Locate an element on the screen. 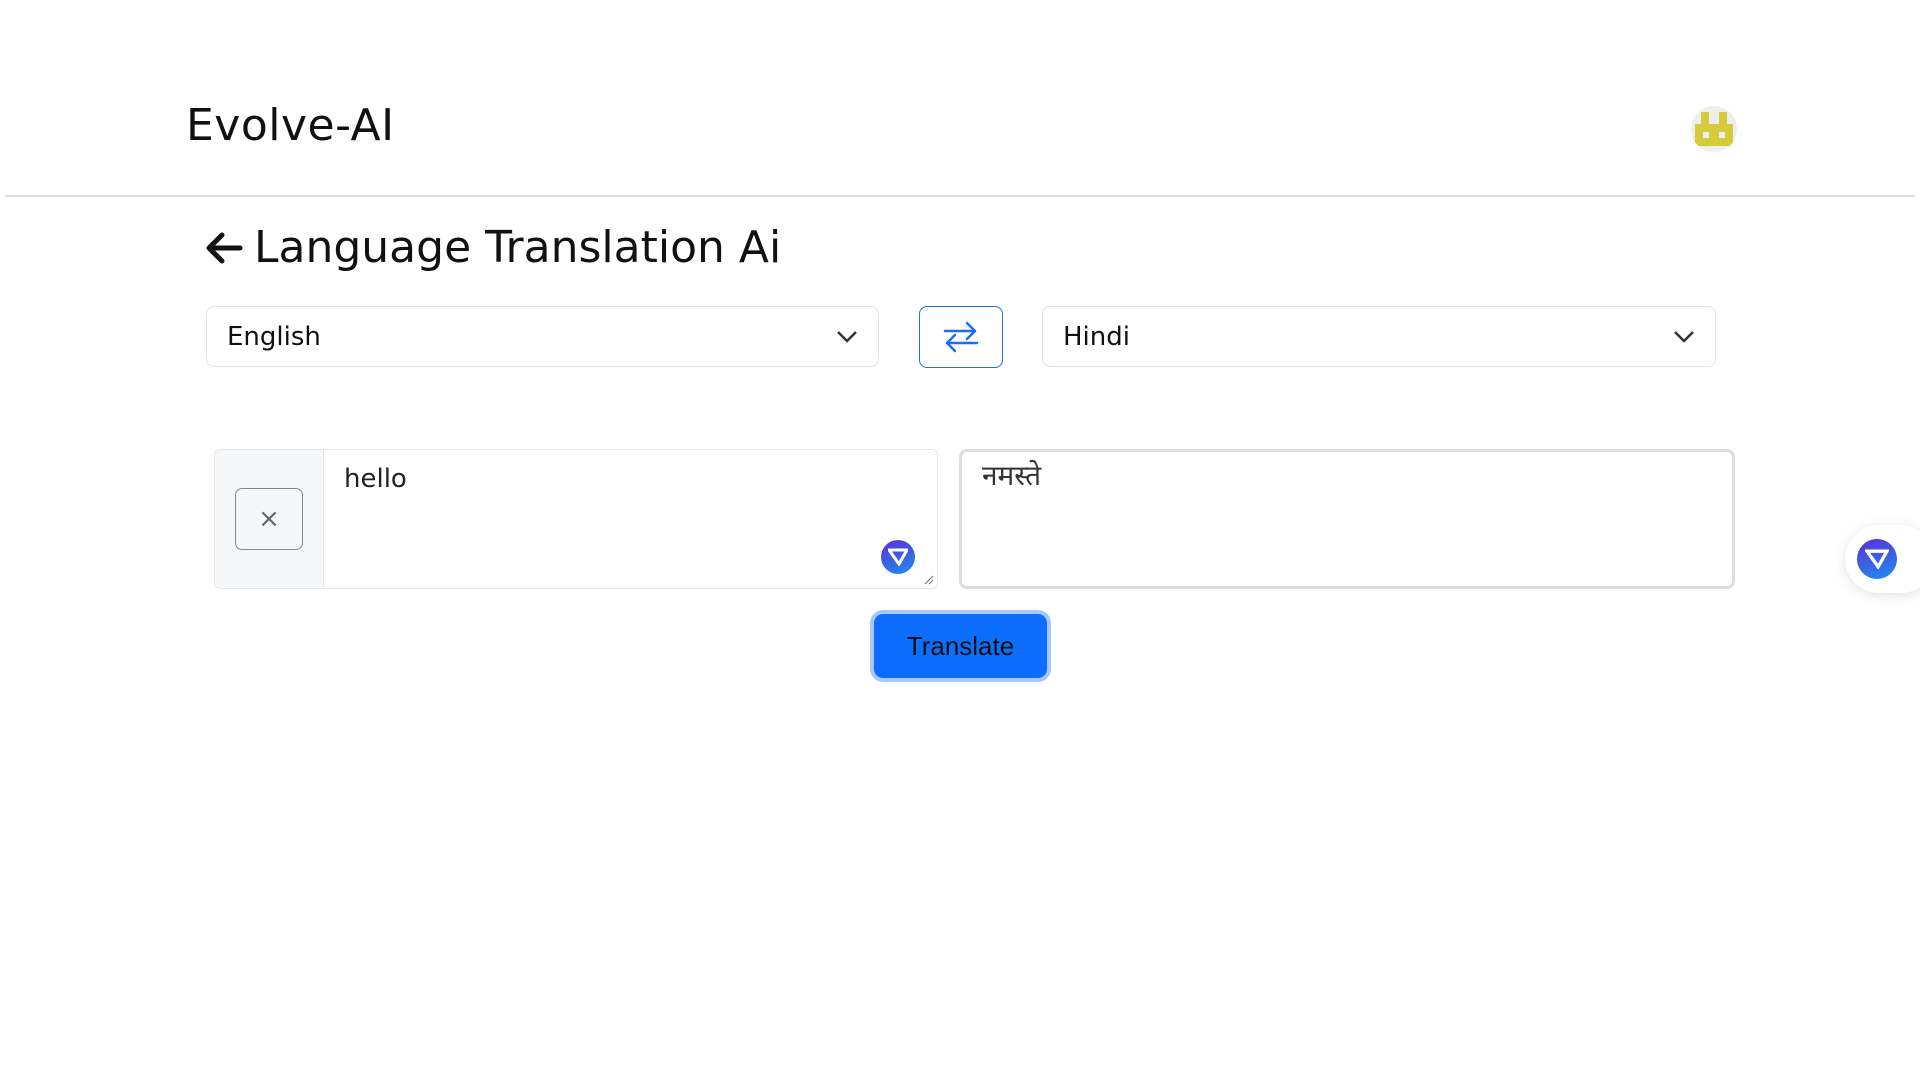 The width and height of the screenshot is (1920, 1080). pixel-avatar-icon is located at coordinates (1714, 129).